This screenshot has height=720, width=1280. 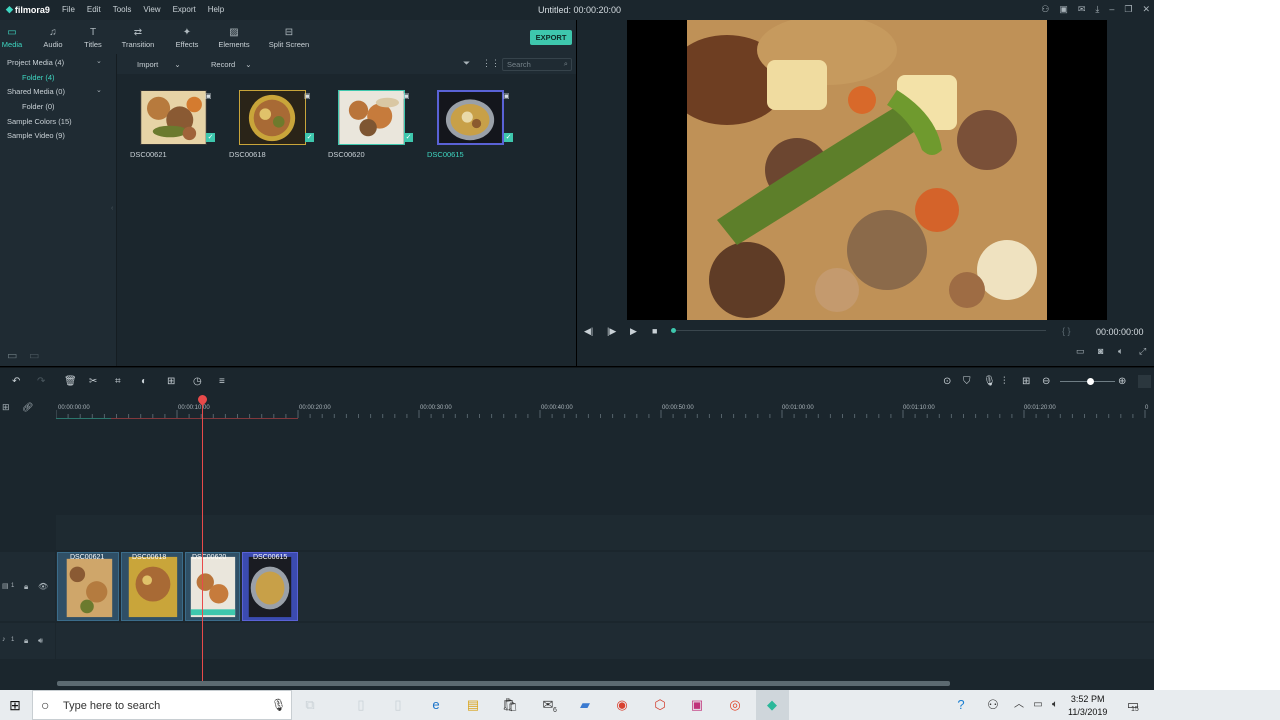 I want to click on collapse-panel-icon: ‹, so click(x=112, y=208).